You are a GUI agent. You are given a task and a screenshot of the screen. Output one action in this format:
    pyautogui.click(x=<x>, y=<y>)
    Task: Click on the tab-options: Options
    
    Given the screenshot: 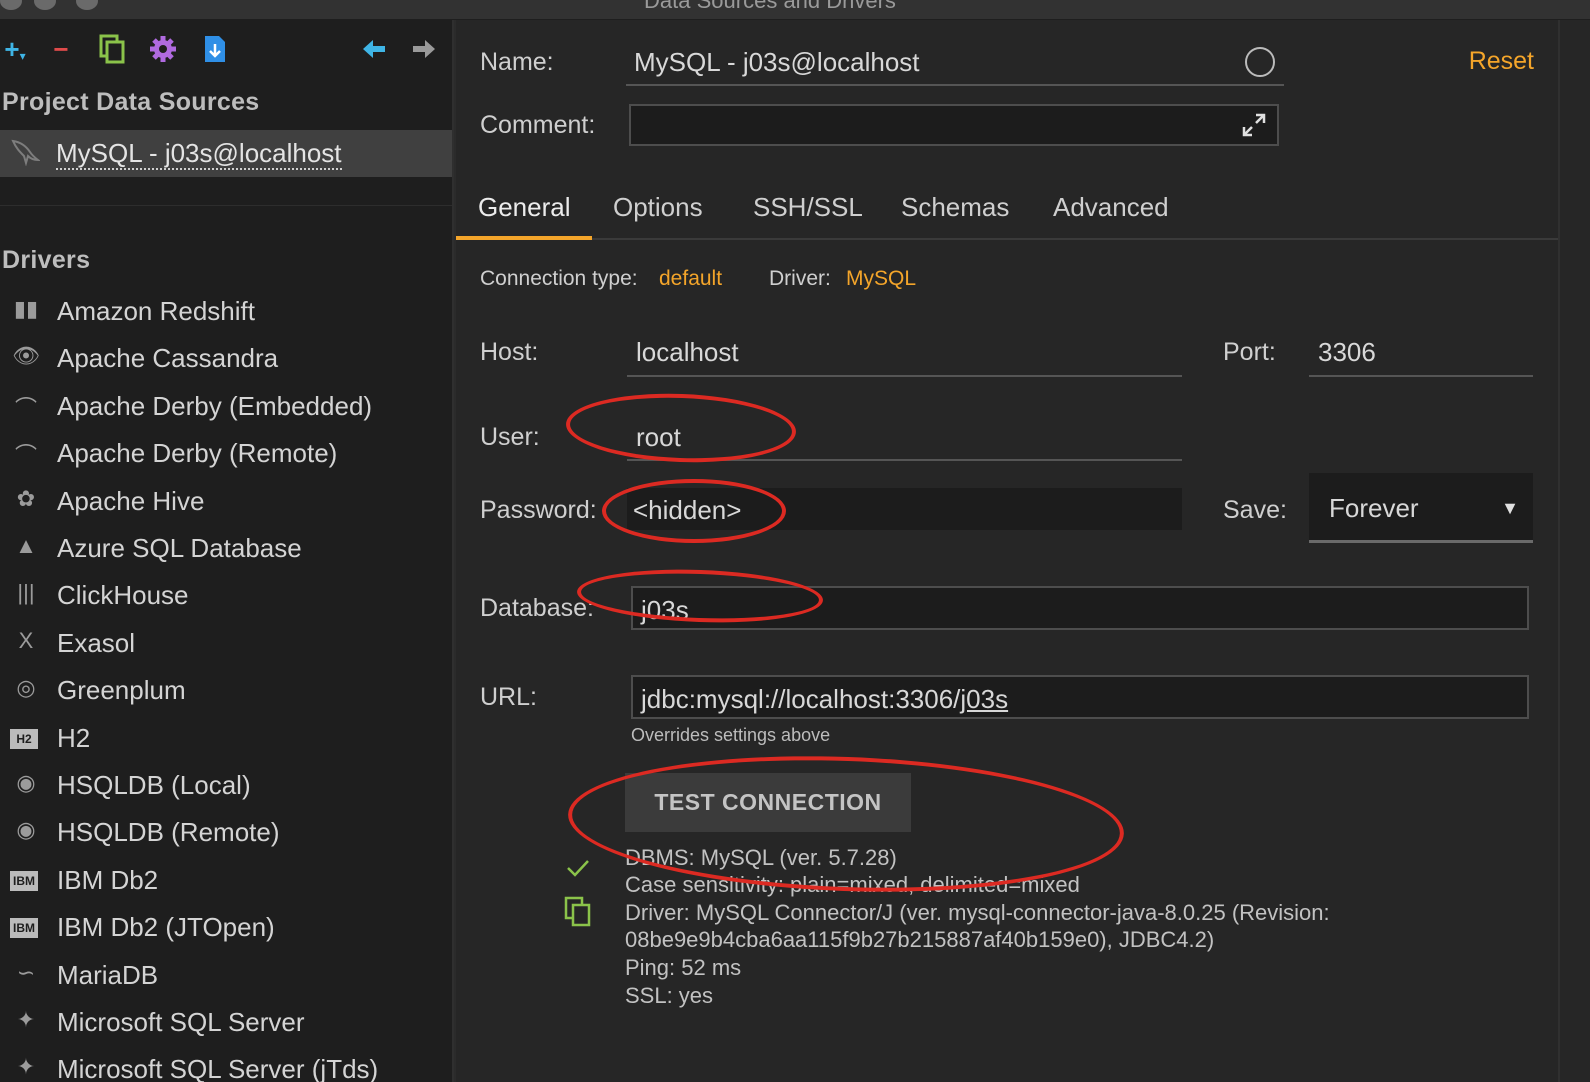 What is the action you would take?
    pyautogui.click(x=658, y=207)
    